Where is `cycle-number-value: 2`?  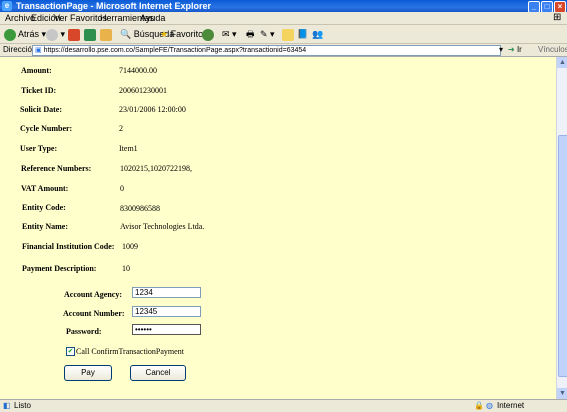 cycle-number-value: 2 is located at coordinates (121, 128).